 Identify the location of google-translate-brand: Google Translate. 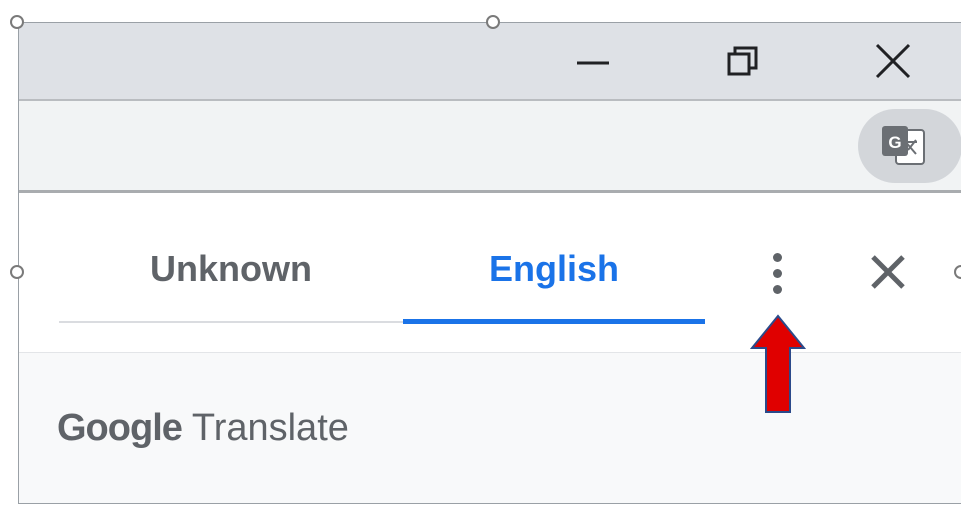
(203, 428).